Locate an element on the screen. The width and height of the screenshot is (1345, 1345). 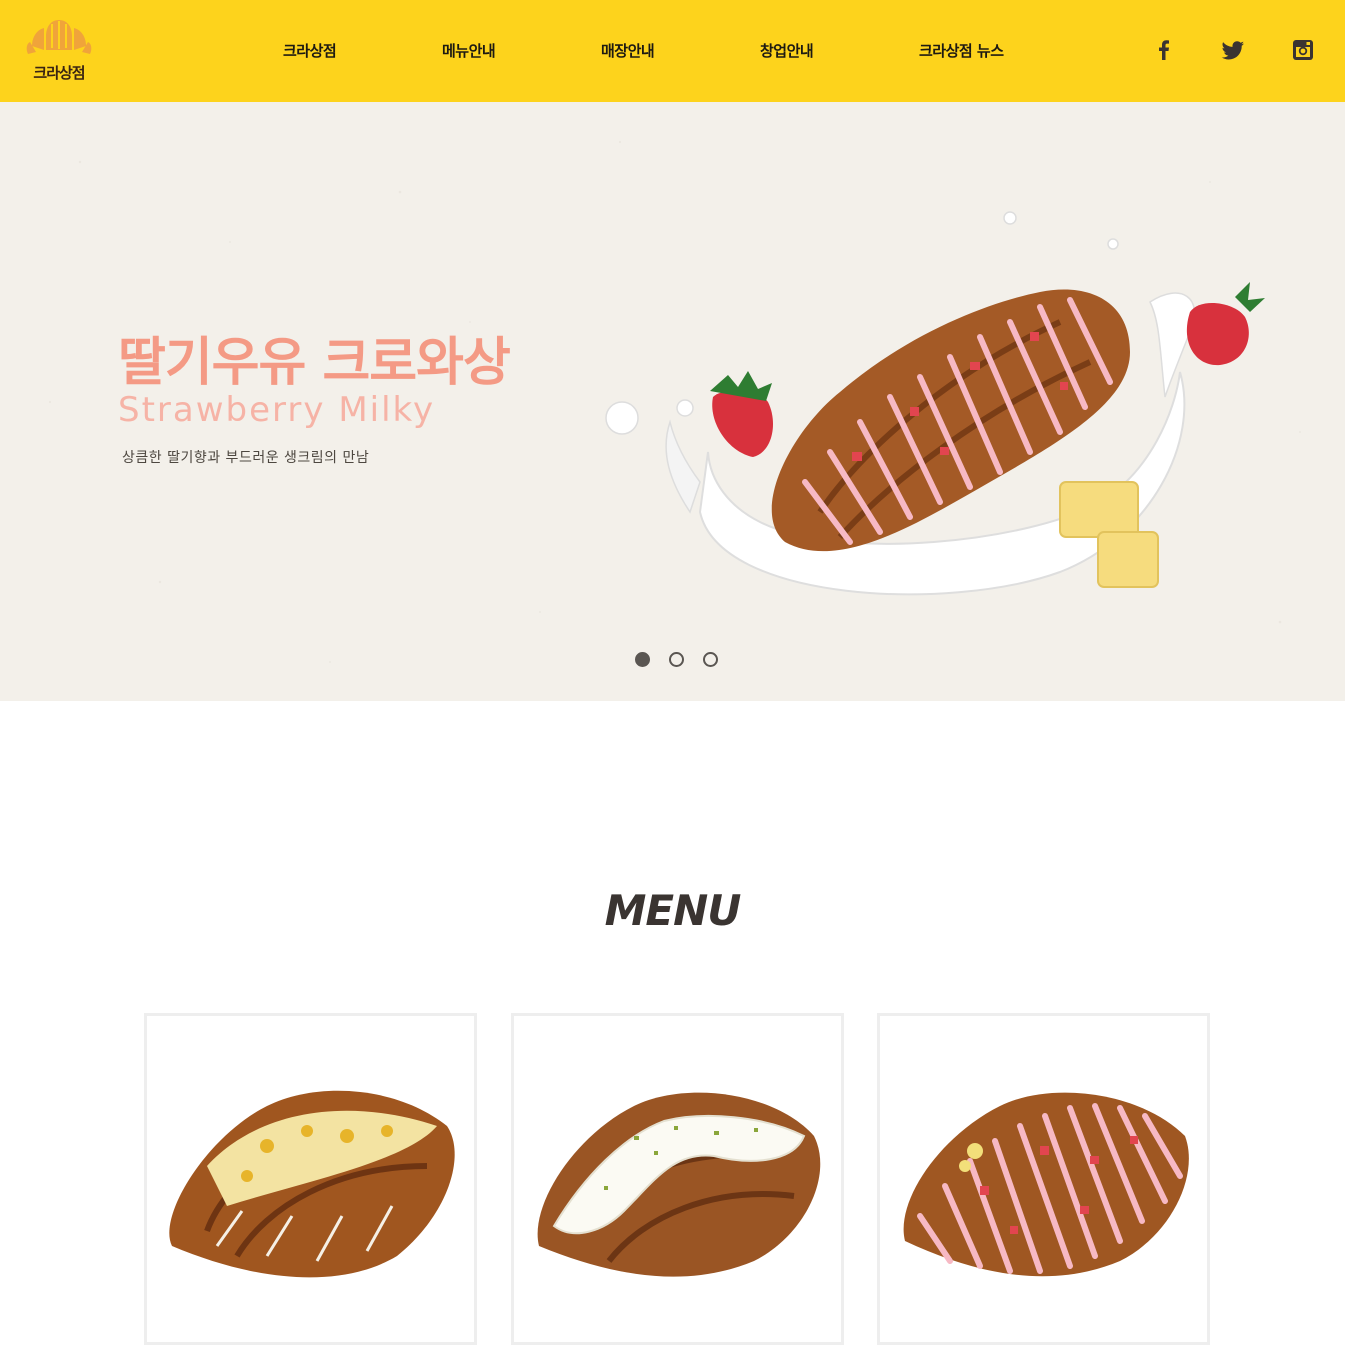
logo-text: 크라상점 is located at coordinates (59, 73).